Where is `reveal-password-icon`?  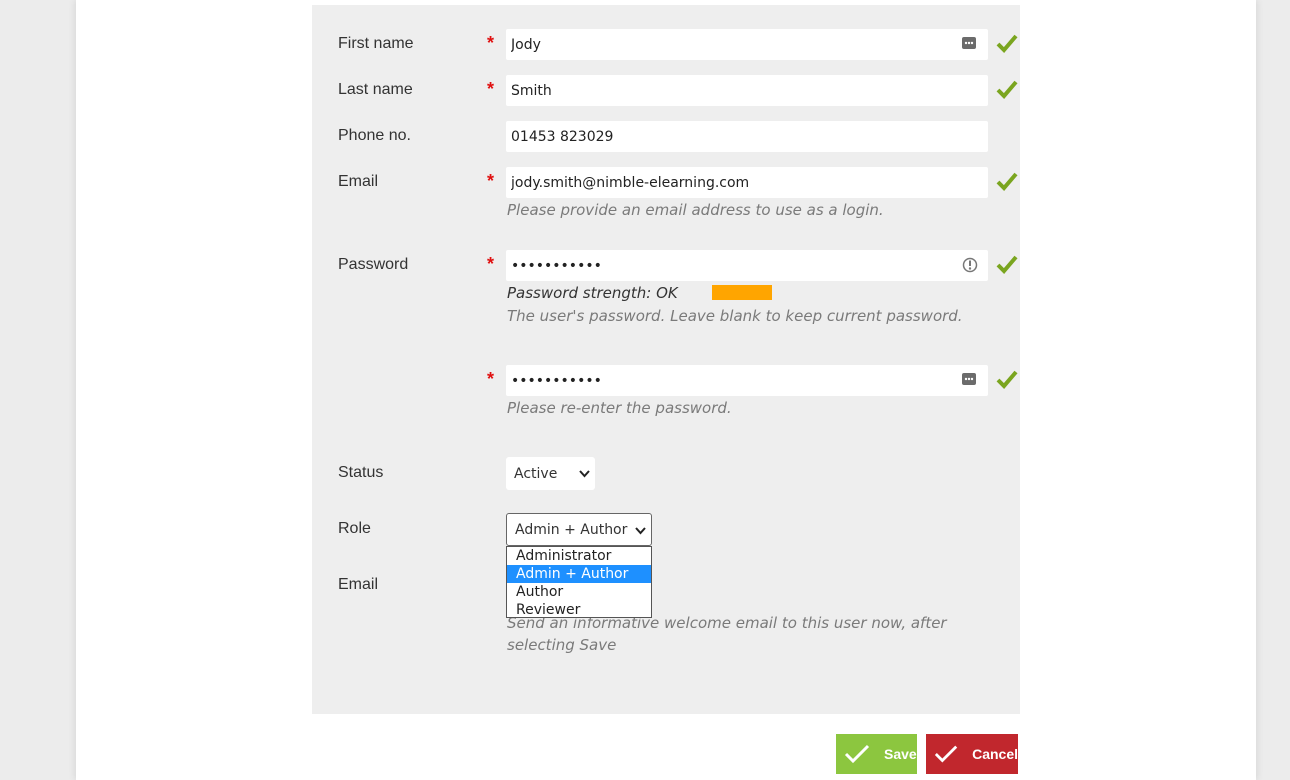 reveal-password-icon is located at coordinates (970, 265).